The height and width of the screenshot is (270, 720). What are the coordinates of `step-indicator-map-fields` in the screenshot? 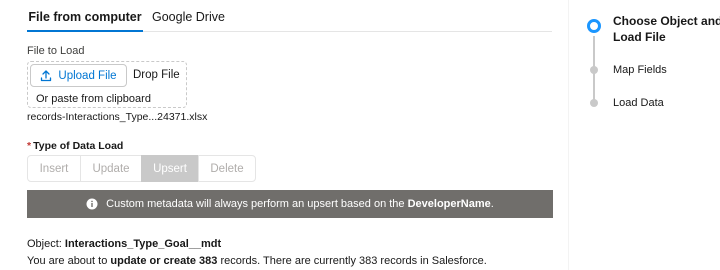 It's located at (594, 70).